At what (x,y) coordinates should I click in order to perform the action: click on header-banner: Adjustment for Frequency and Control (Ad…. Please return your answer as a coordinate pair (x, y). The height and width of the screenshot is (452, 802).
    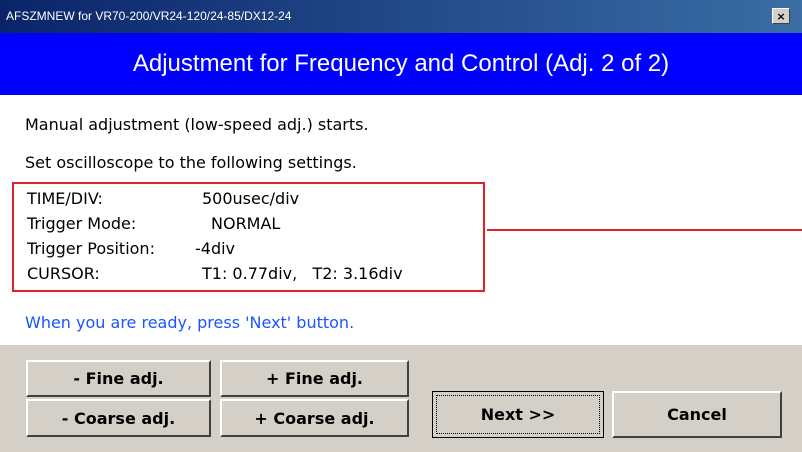
    Looking at the image, I should click on (401, 64).